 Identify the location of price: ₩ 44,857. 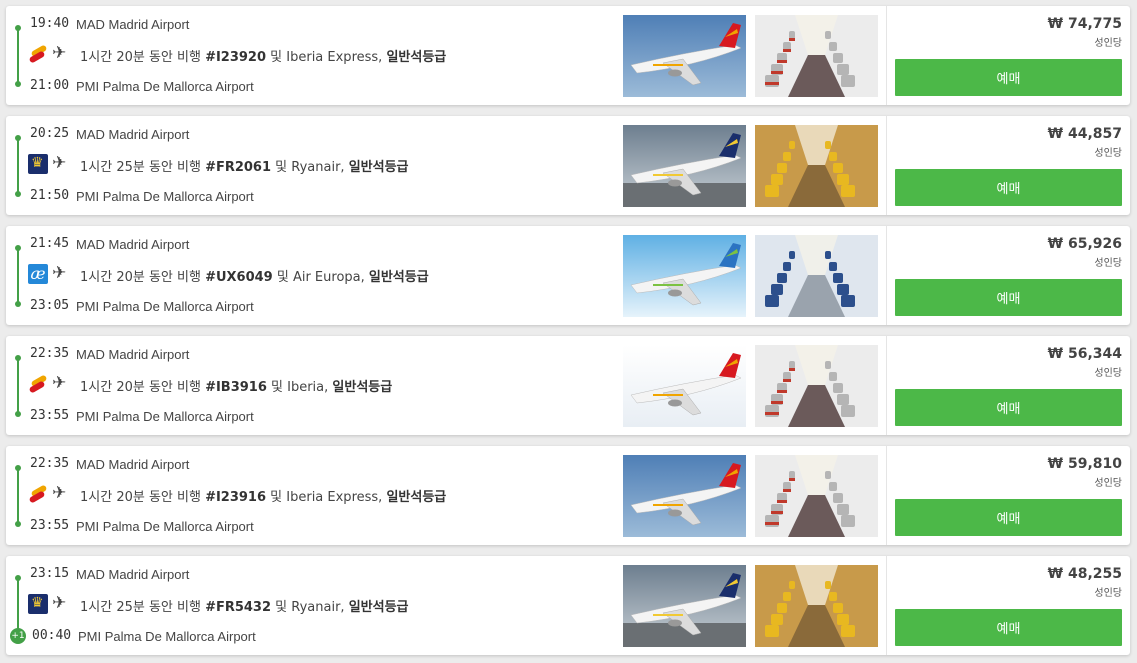
(1084, 134).